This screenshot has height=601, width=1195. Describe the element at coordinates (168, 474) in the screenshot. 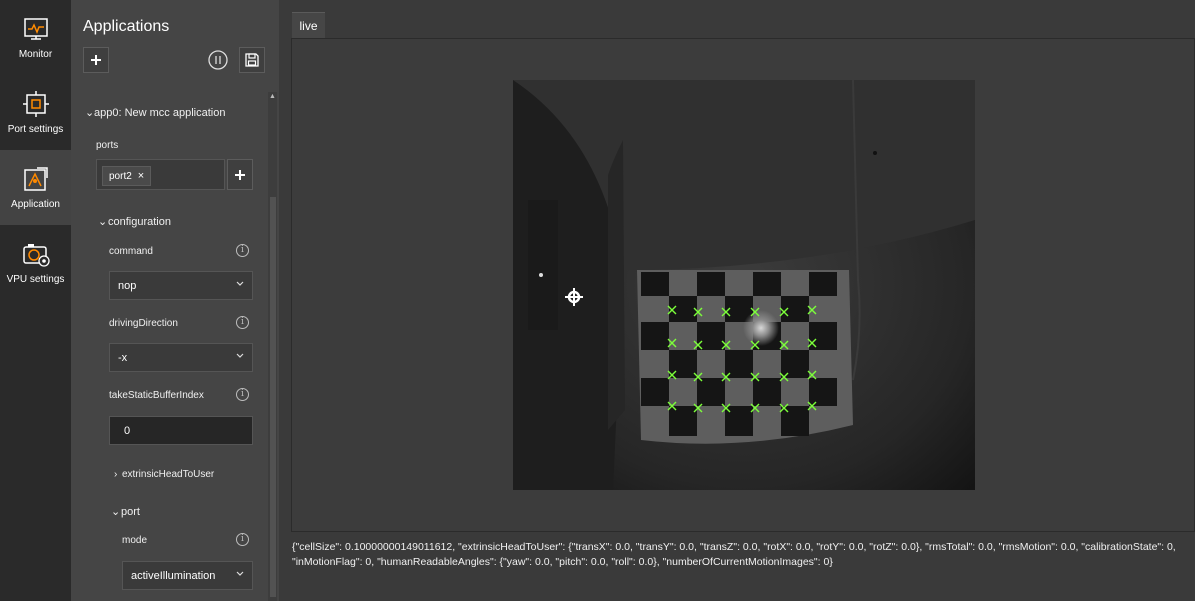

I see `extrinsic-head-to-user-label: extrinsicHeadToUser` at that location.